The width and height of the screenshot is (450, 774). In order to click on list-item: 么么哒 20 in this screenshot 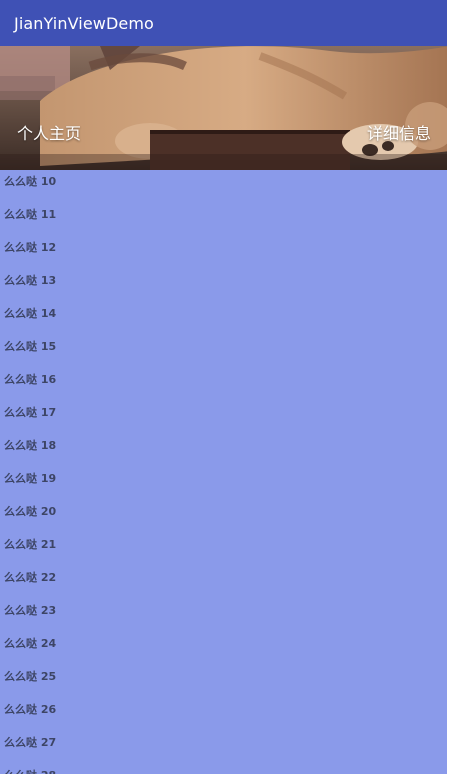, I will do `click(30, 516)`.